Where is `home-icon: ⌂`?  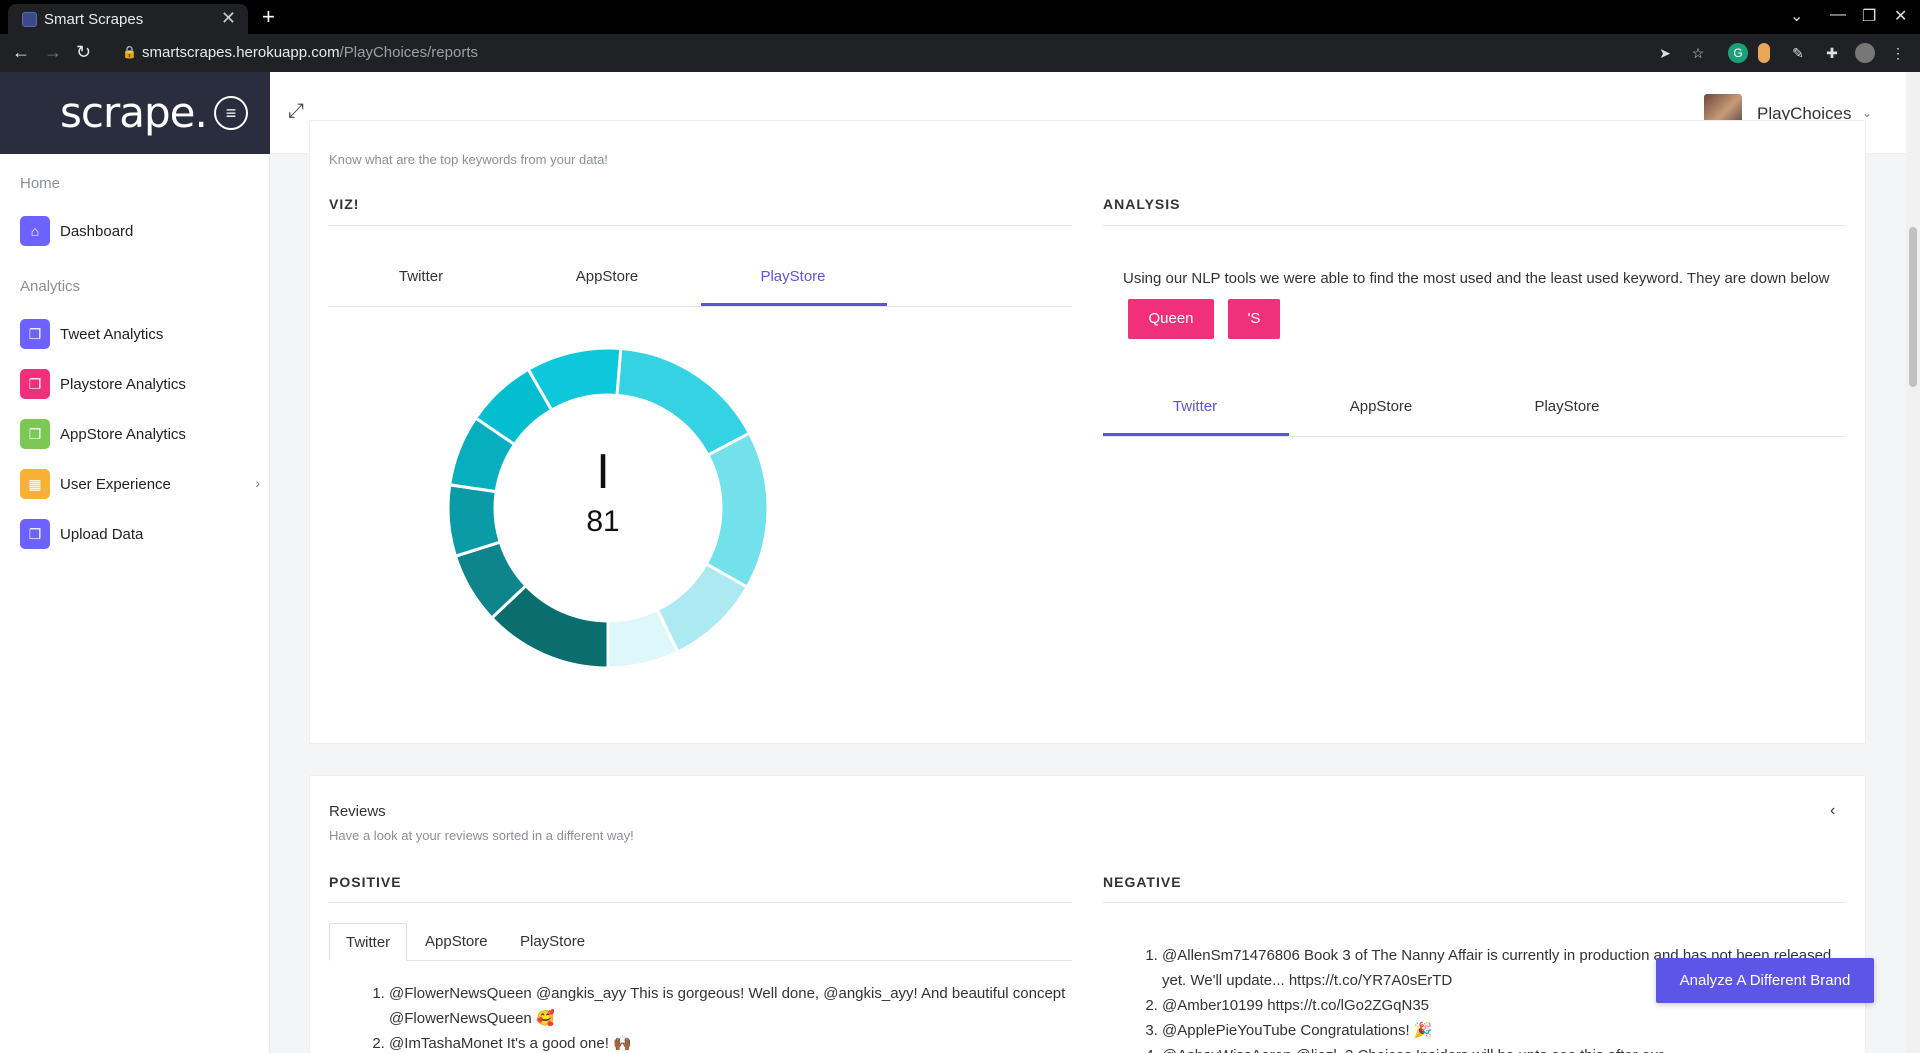
home-icon: ⌂ is located at coordinates (35, 231).